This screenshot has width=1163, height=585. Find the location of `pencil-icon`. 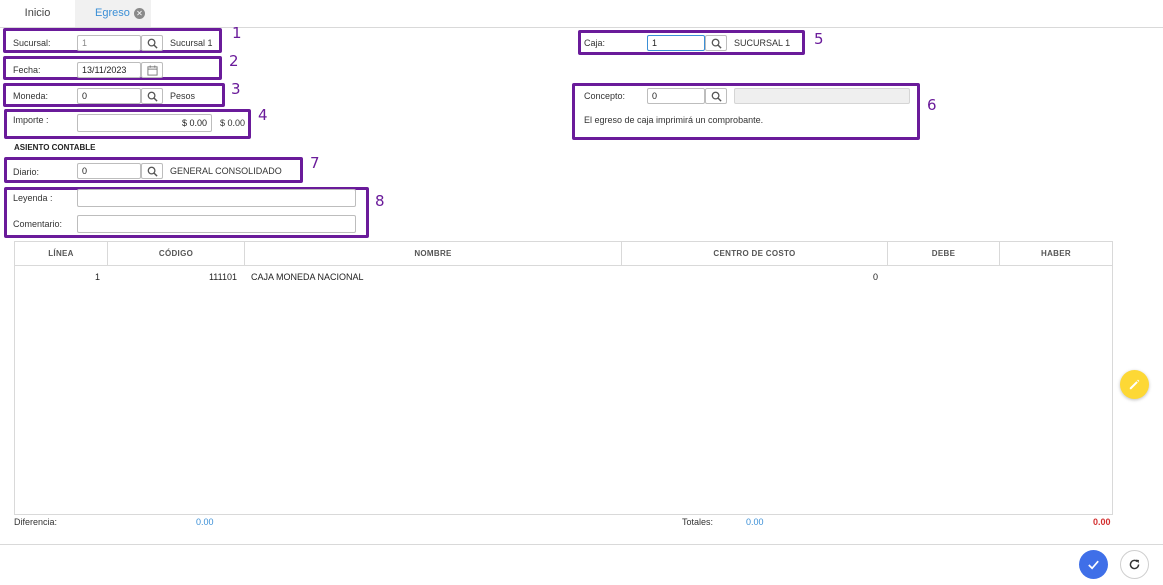

pencil-icon is located at coordinates (1134, 384).